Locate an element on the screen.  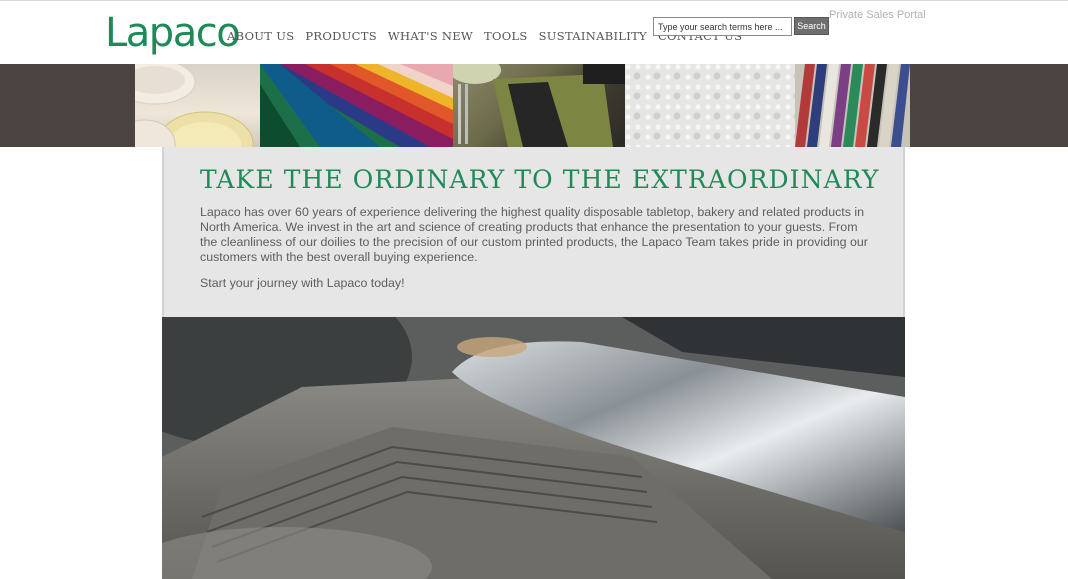
banner-table-setting-image is located at coordinates (537, 105).